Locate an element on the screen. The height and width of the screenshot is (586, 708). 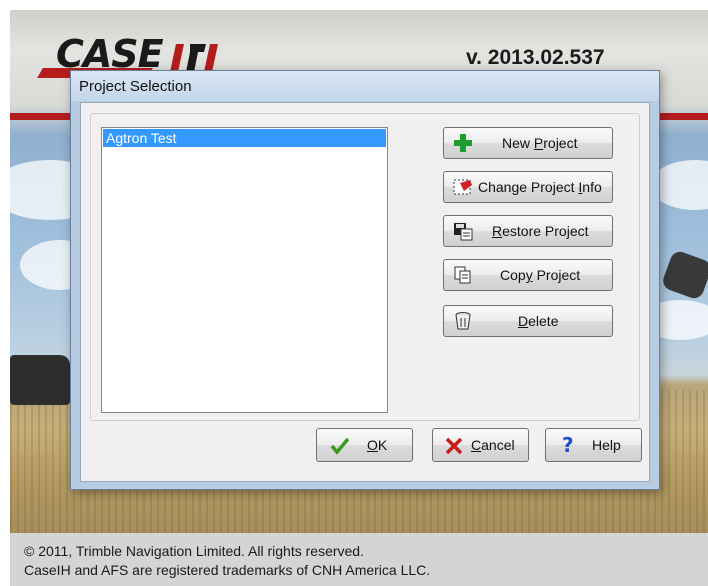
question-icon: ? is located at coordinates (568, 444).